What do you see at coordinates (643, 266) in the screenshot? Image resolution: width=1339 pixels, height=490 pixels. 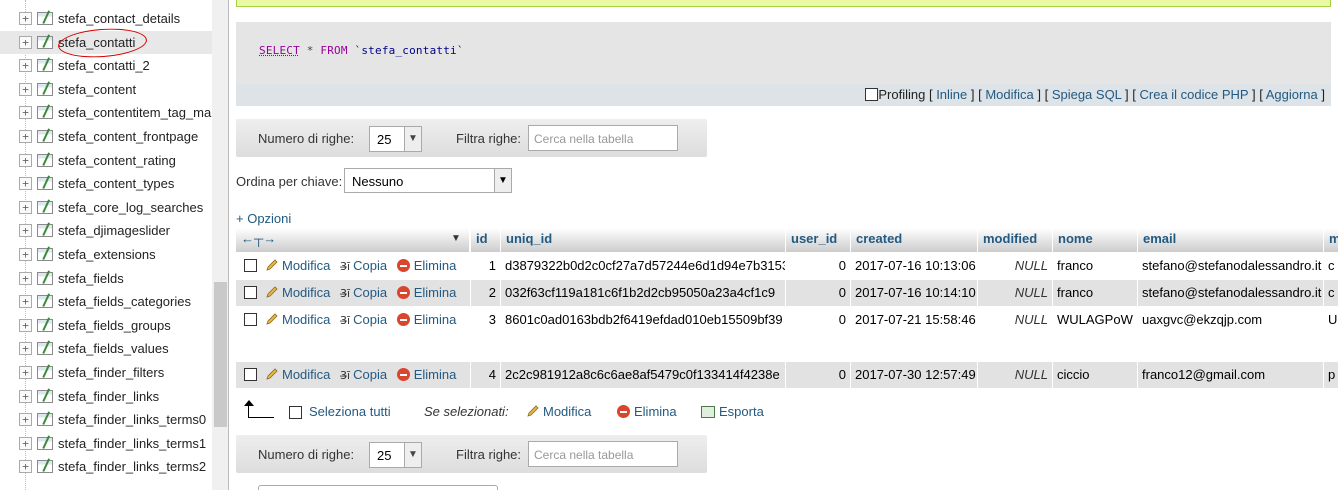 I see `cell-uniq_id: d3879322b0d2c0cf27a7d57244e6d1d94e7b3153` at bounding box center [643, 266].